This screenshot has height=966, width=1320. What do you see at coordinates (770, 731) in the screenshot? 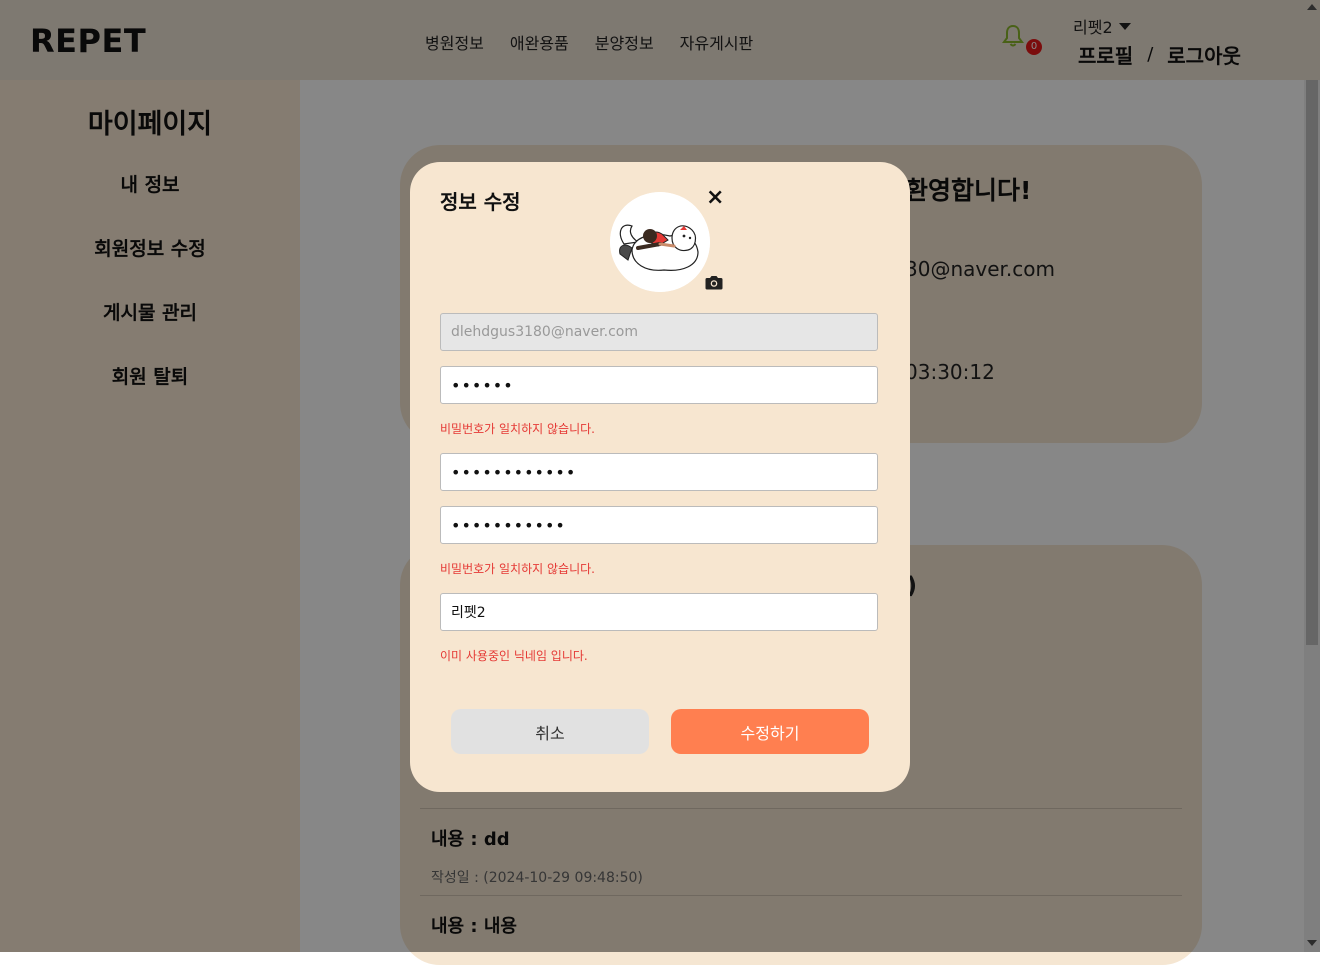
I see `submit-edit-button: 수정하기` at bounding box center [770, 731].